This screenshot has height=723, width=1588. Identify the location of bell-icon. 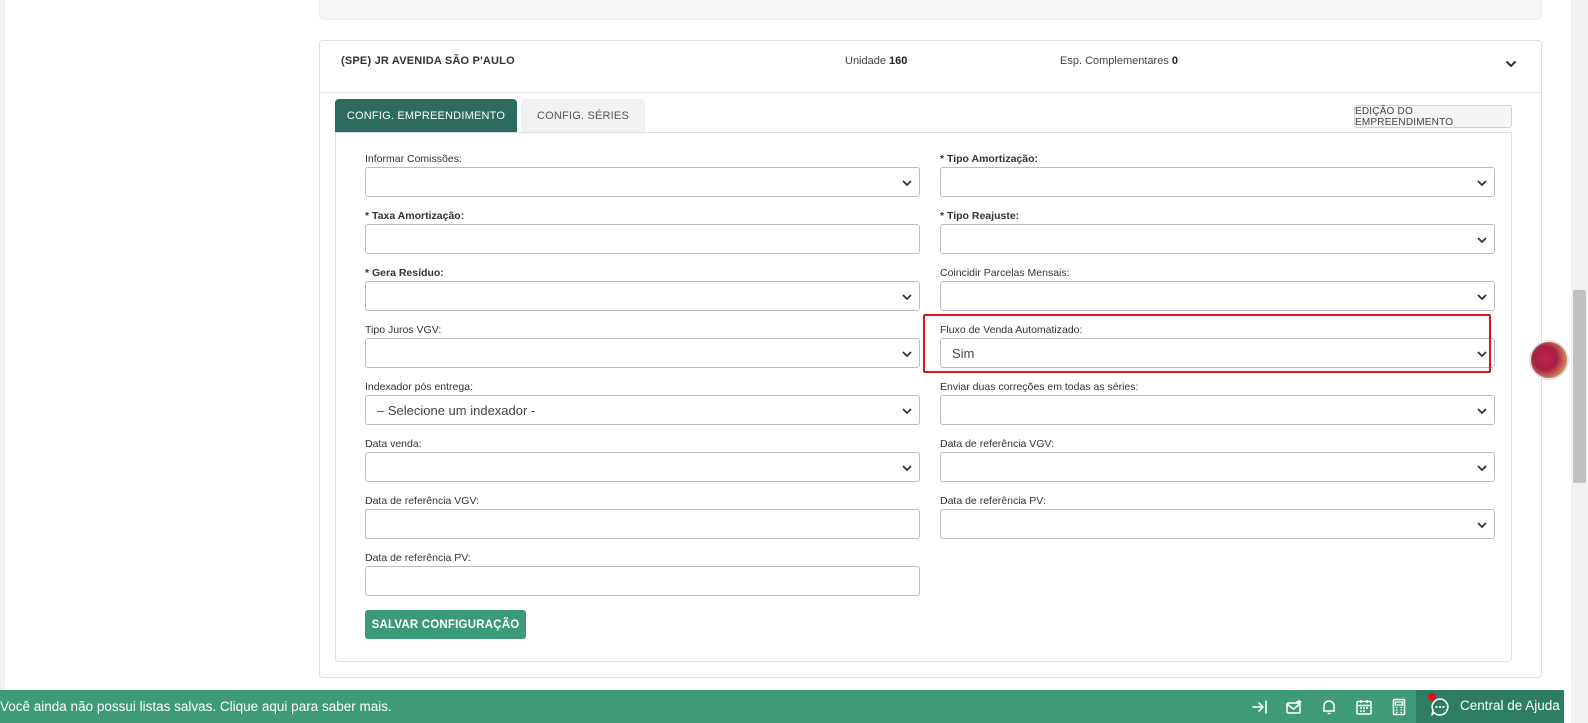
(1329, 707).